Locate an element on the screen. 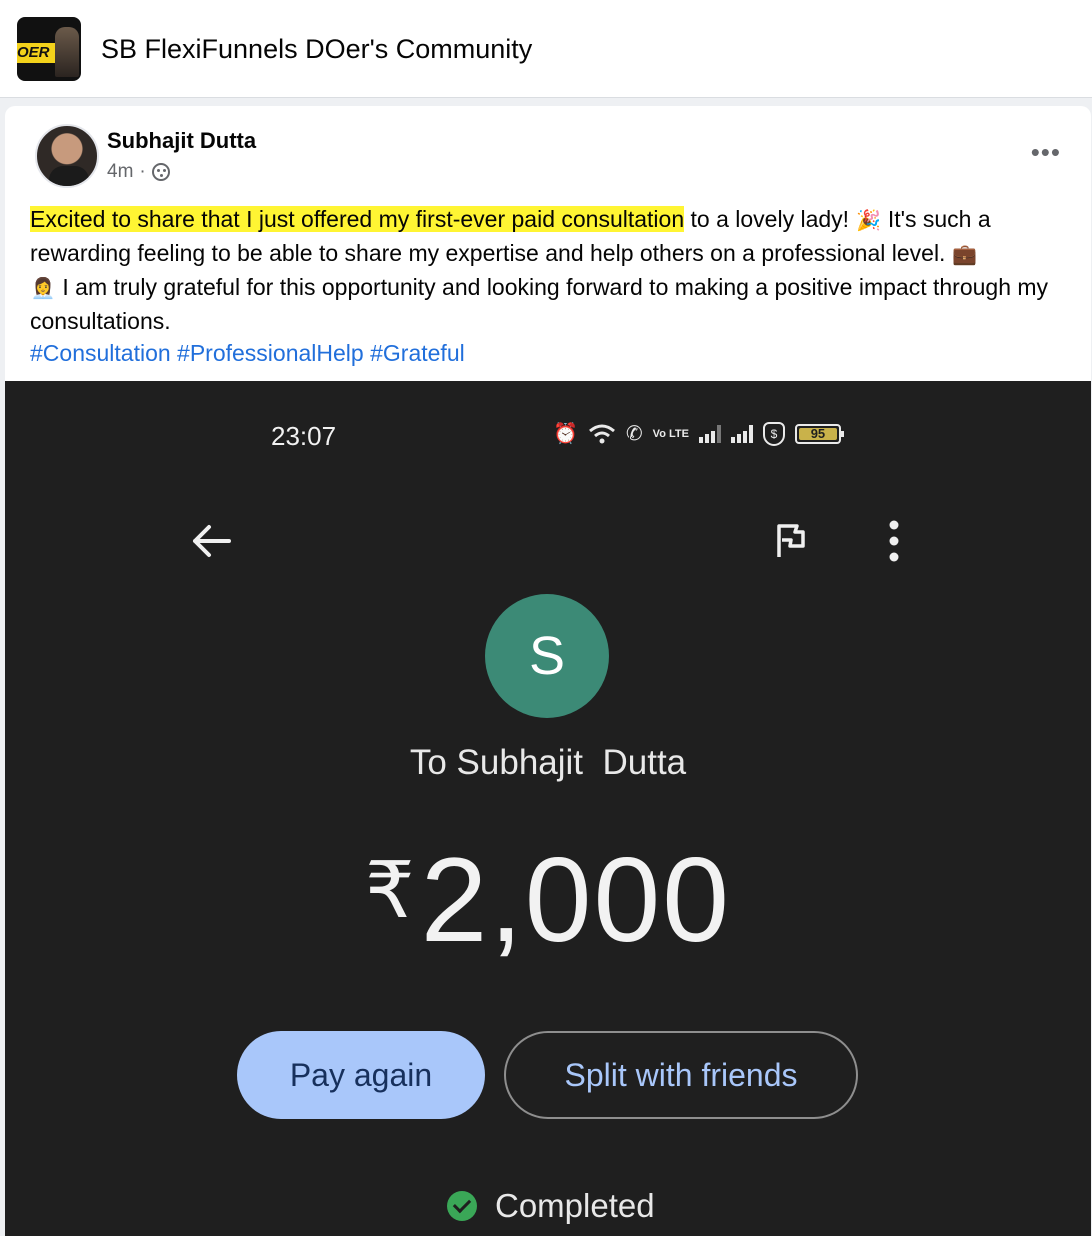  wifi-icon is located at coordinates (601, 433).